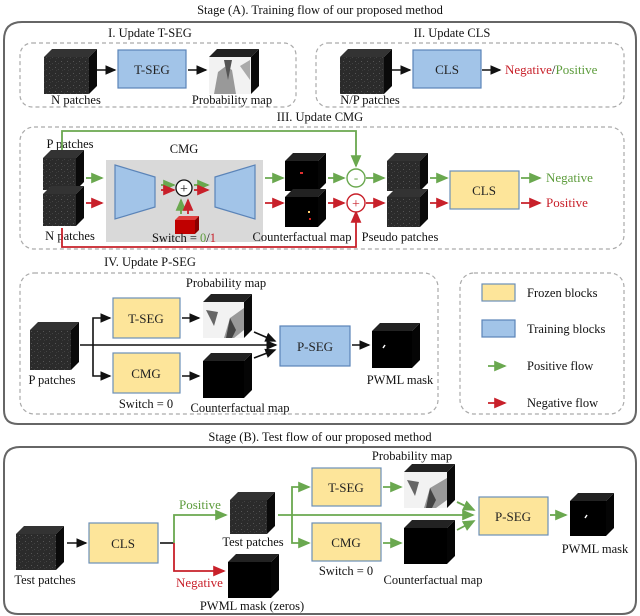  Describe the element at coordinates (199, 560) in the screenshot. I see `negative-branch-arrow` at that location.